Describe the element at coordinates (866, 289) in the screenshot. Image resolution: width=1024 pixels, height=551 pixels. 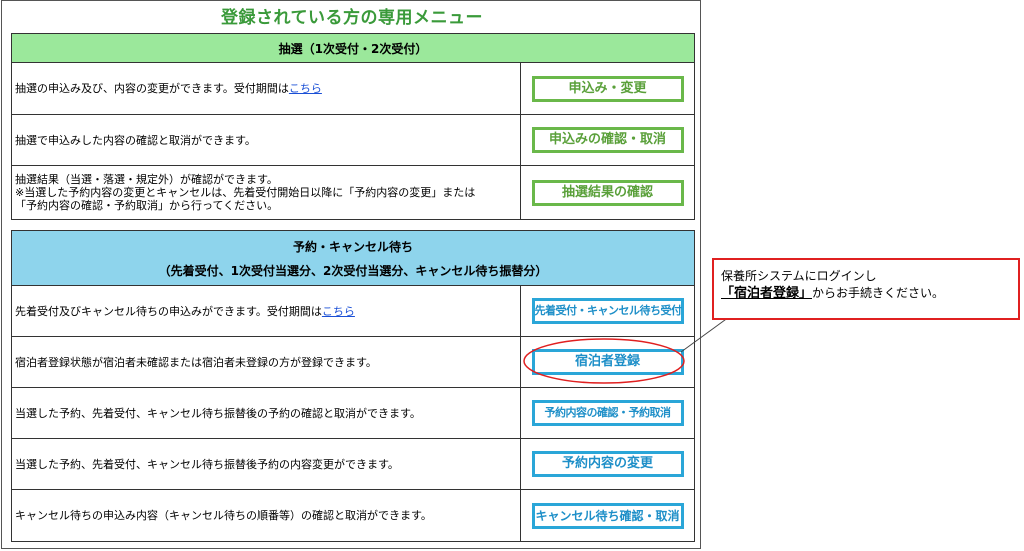
I see `callout-box: 保養所システムにログインし 「宿泊者登録」からお手続きください。` at that location.